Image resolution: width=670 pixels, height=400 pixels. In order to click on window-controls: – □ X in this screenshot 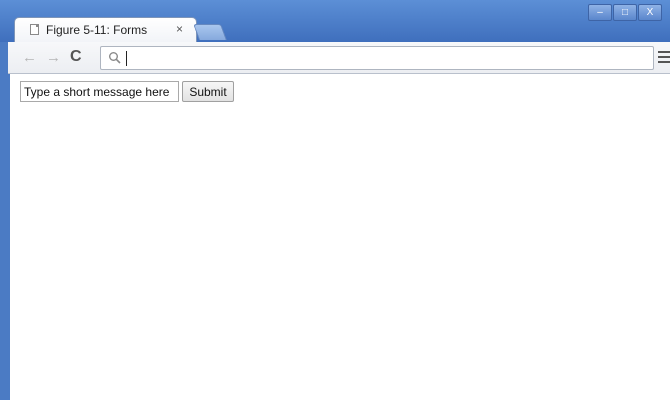, I will do `click(624, 12)`.